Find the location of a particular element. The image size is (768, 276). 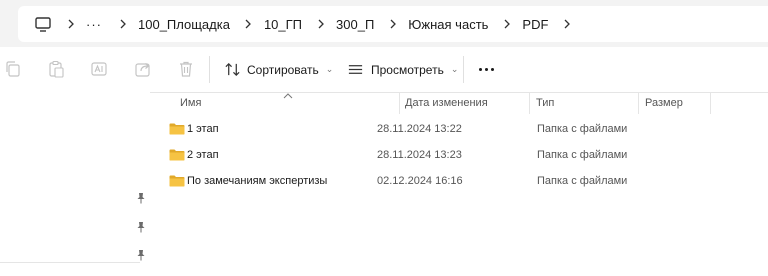

file-name: По замечаниям экспертизы is located at coordinates (257, 181).